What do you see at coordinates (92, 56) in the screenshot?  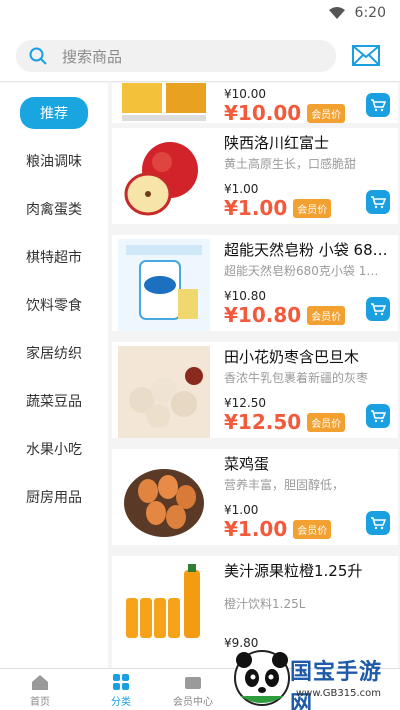 I see `search-placeholder: 搜索商品` at bounding box center [92, 56].